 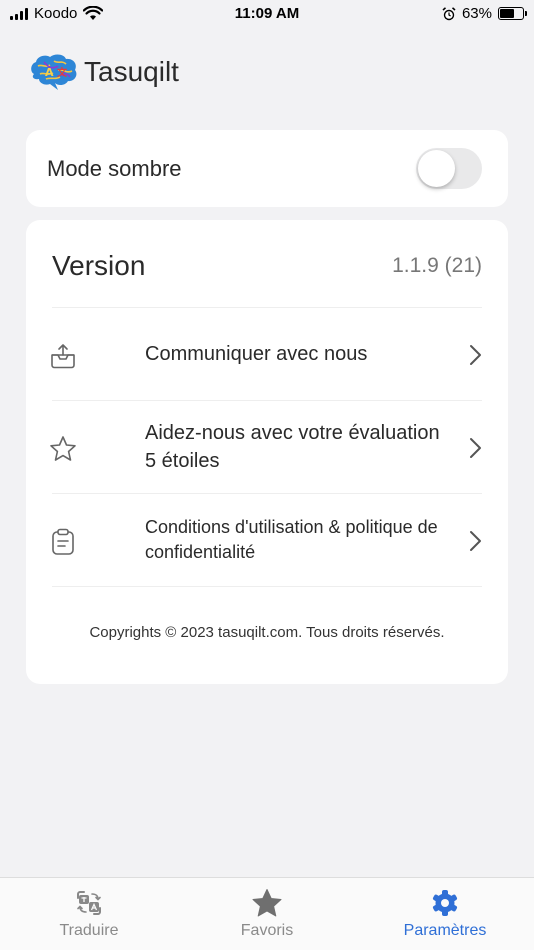 What do you see at coordinates (476, 13) in the screenshot?
I see `battery-percent: 63%` at bounding box center [476, 13].